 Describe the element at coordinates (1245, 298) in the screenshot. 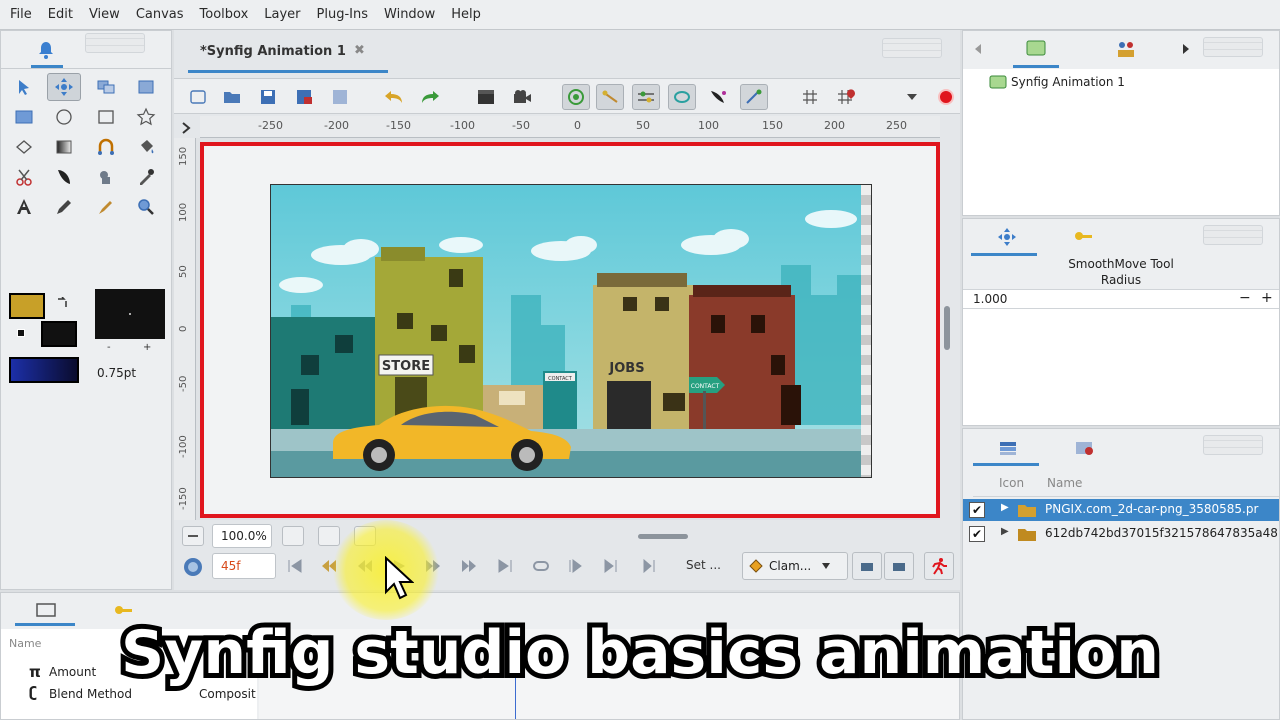

I see `radius-decrement: −` at that location.